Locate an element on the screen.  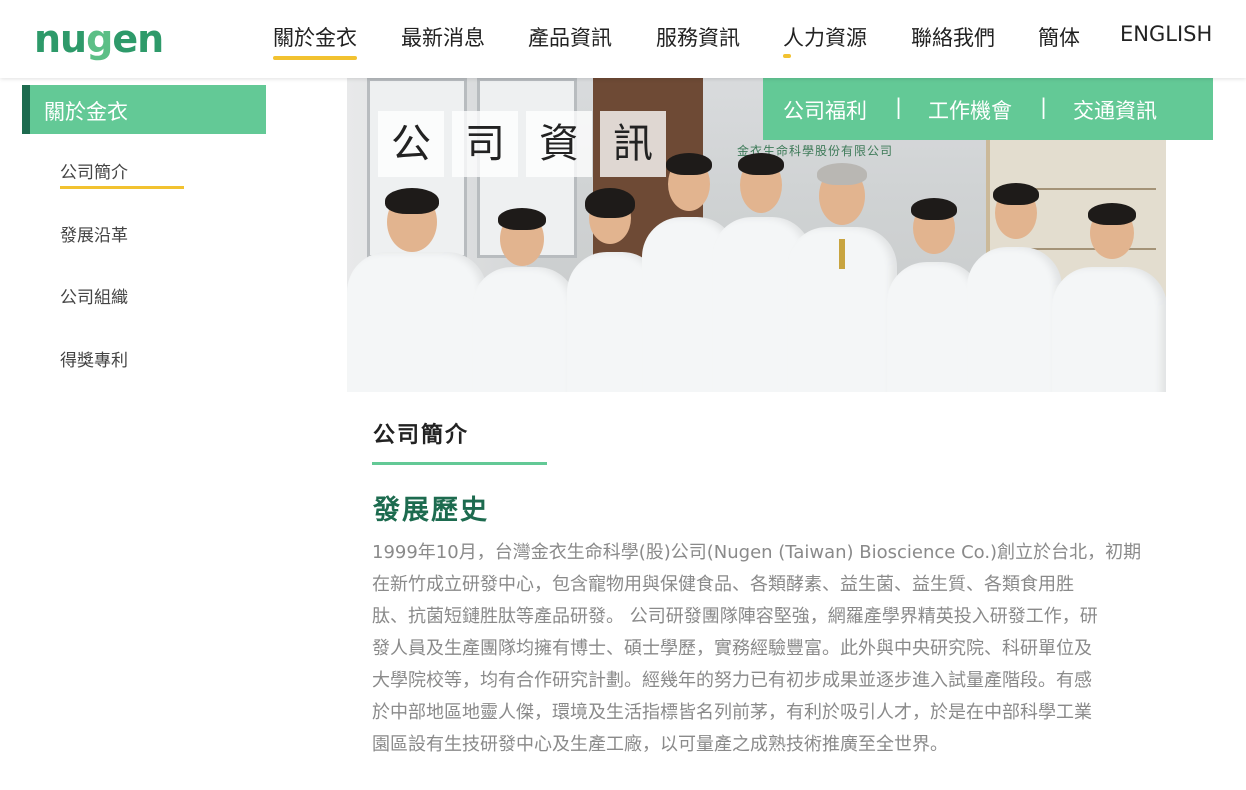
paragraph-line: 大學院校等，均有合作研究計劃。經幾年的努力已有初步成果並逐步進入試量產階段。有感 is located at coordinates (732, 680).